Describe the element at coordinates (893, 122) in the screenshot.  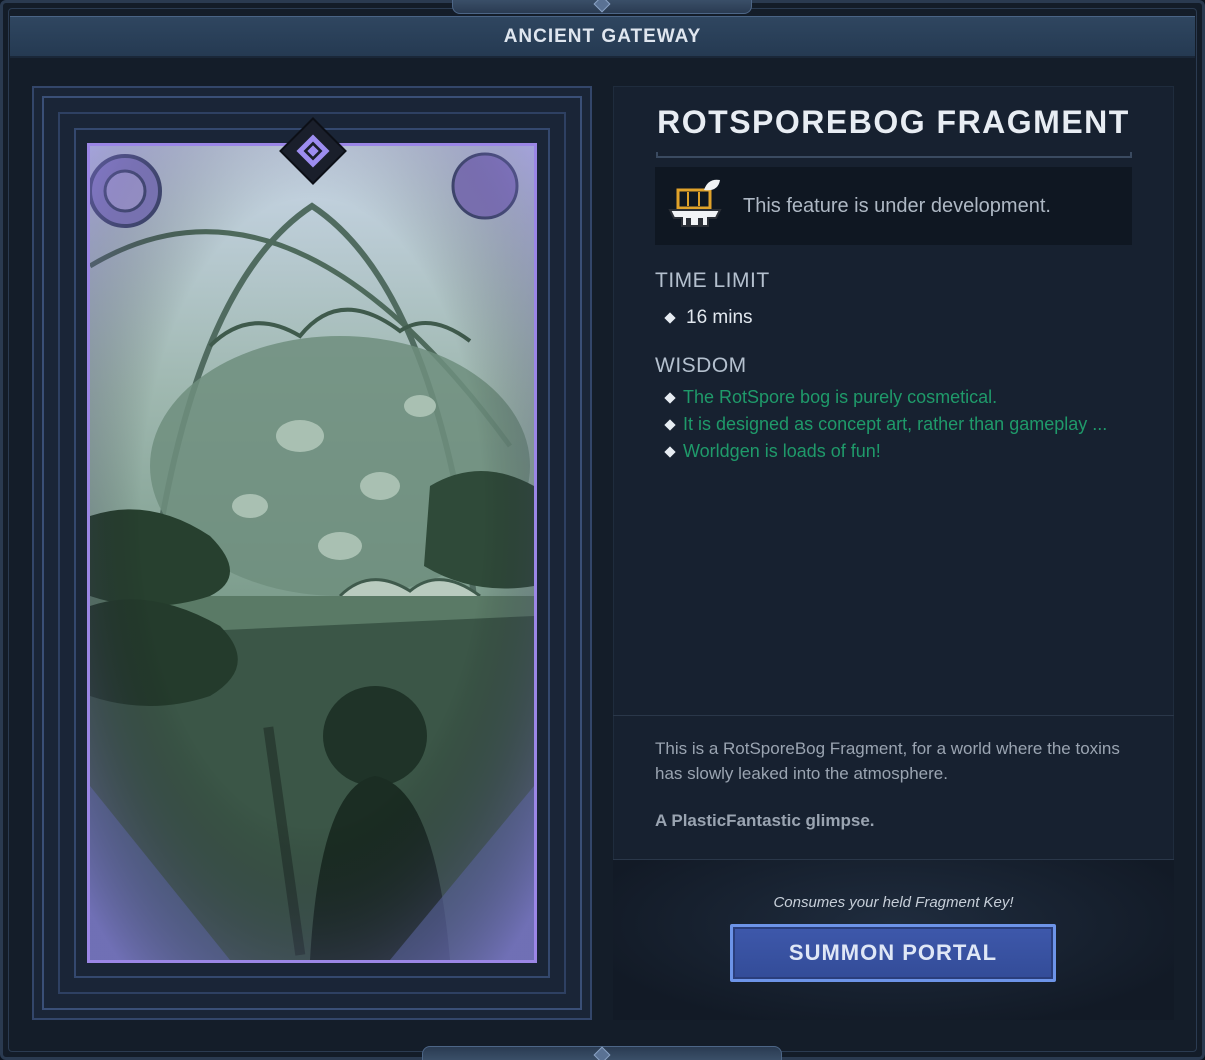
I see `fragment-title: ROTSPOREBOG FRAGMENT` at that location.